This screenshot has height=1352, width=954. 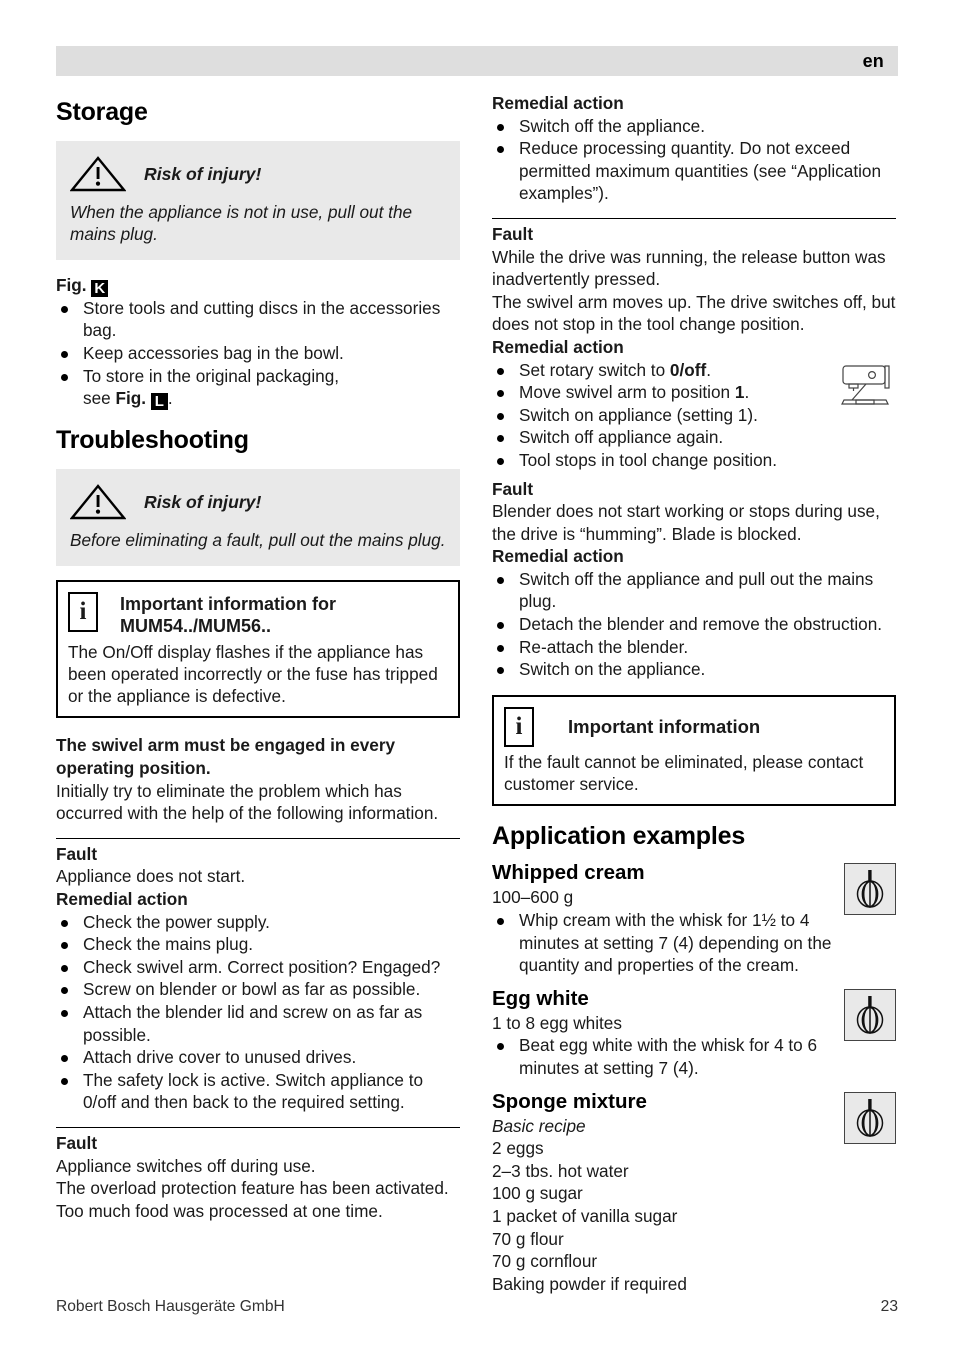 What do you see at coordinates (558, 103) in the screenshot?
I see `remedial-action-label-top: Remedial action` at bounding box center [558, 103].